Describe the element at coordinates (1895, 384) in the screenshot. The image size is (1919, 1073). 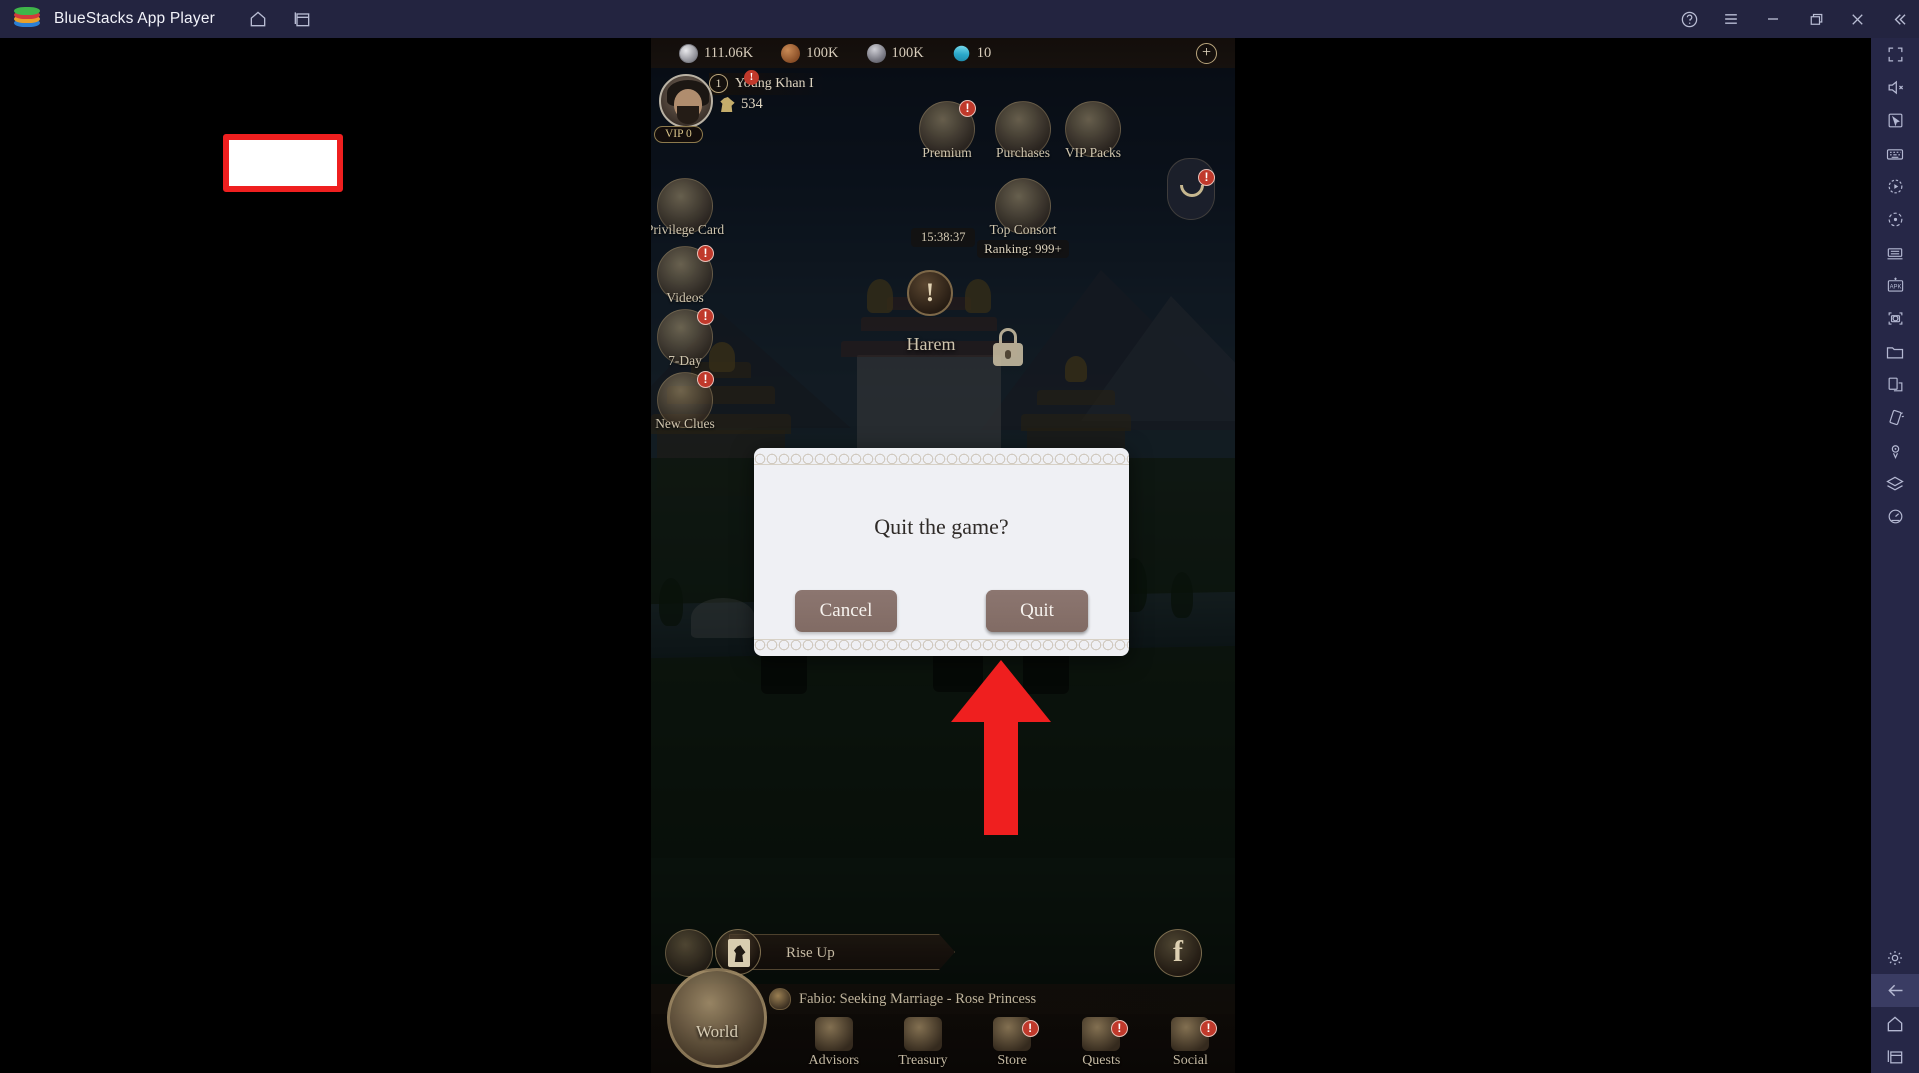
I see `copy-paste-icon` at that location.